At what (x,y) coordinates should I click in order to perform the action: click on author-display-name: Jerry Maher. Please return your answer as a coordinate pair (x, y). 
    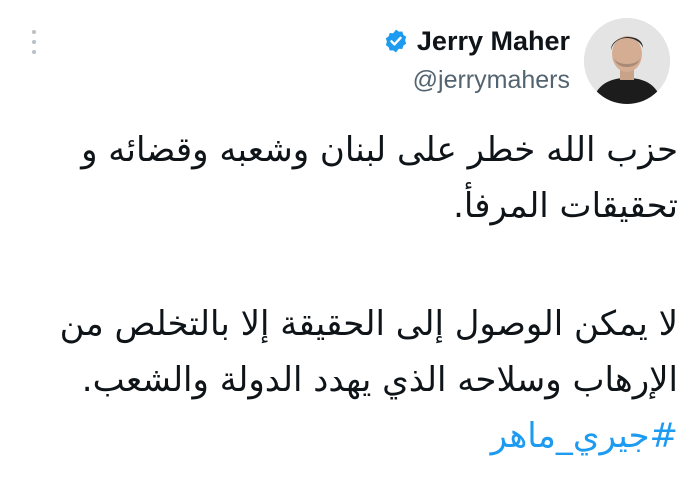
    Looking at the image, I should click on (493, 41).